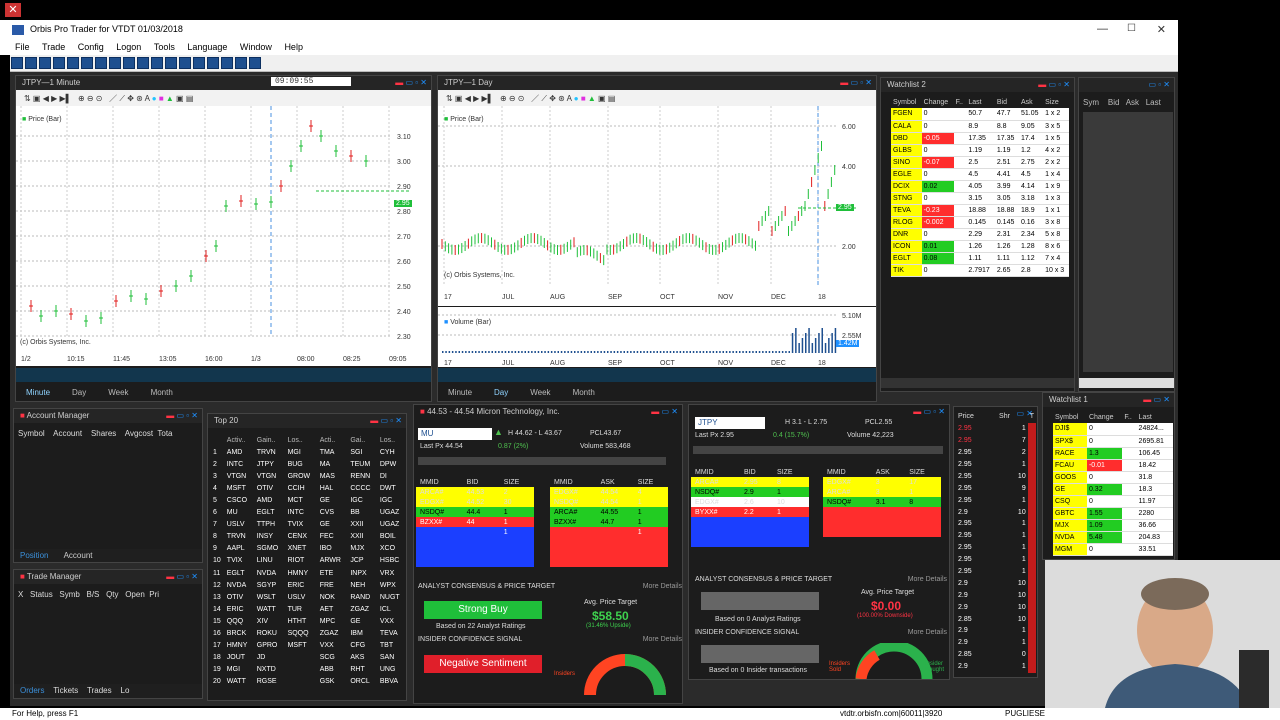 The width and height of the screenshot is (1280, 720). Describe the element at coordinates (332, 476) in the screenshot. I see `top20-cell: MAS` at that location.